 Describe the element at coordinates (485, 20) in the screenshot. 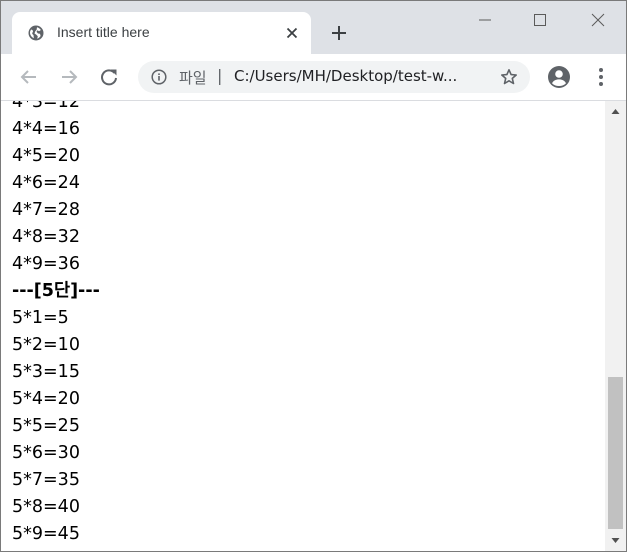

I see `minimize-icon` at that location.